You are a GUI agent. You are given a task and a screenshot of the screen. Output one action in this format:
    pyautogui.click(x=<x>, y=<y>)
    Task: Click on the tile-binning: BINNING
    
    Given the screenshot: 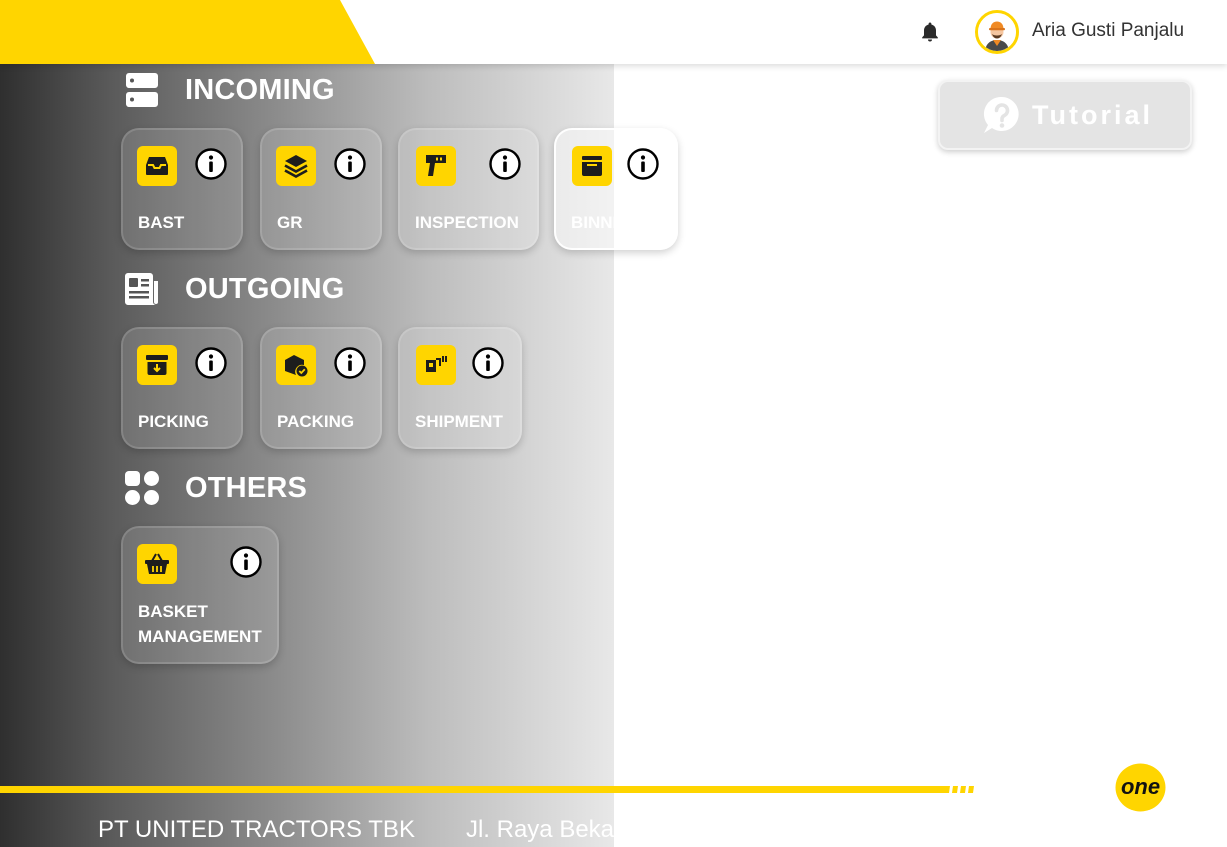 What is the action you would take?
    pyautogui.click(x=616, y=189)
    